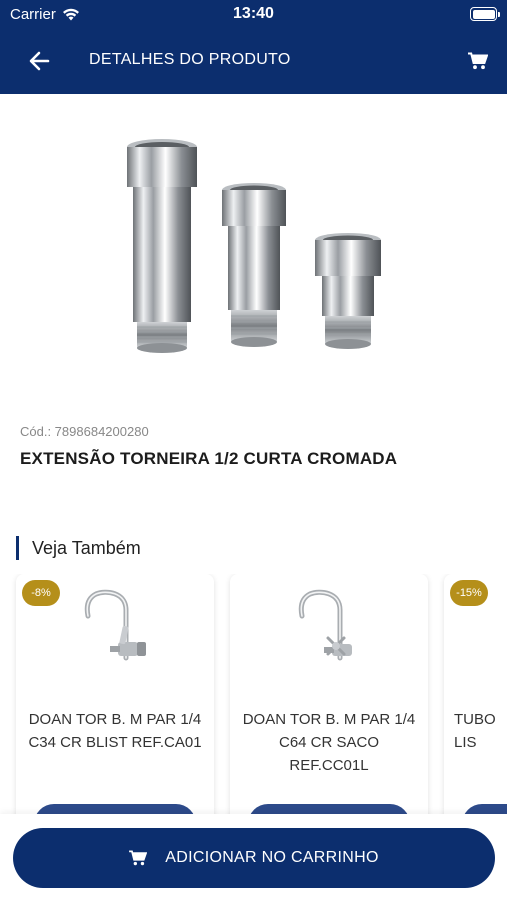  Describe the element at coordinates (209, 458) in the screenshot. I see `product-name: EXTENSÃO TORNEIRA 1/2 CURTA CROMADA` at that location.